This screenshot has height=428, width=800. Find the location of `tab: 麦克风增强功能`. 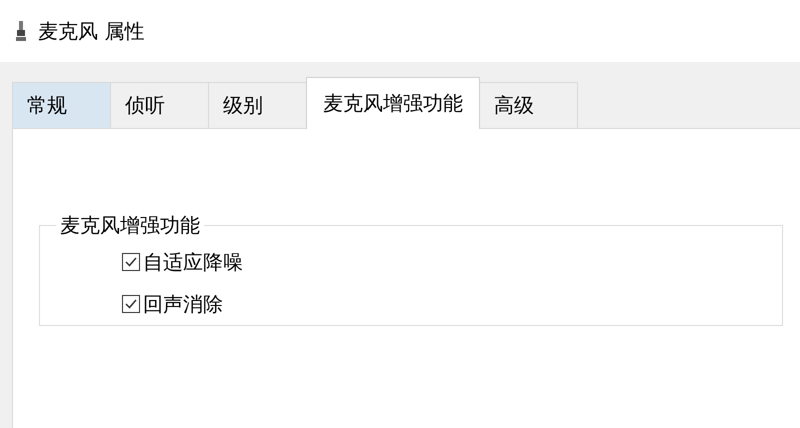

tab: 麦克风增强功能 is located at coordinates (393, 103).